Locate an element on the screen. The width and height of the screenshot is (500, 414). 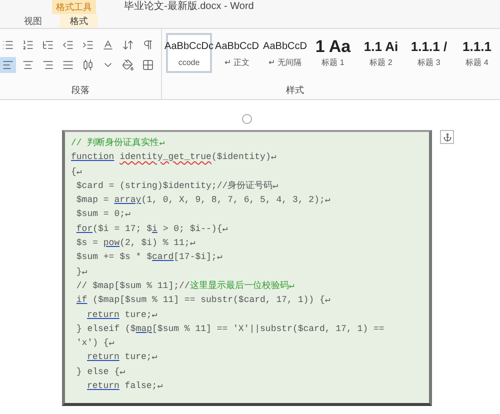
code-line: if ($map[$sum % 11] == substr($card, 17, 1)) {↵ is located at coordinates (203, 301).